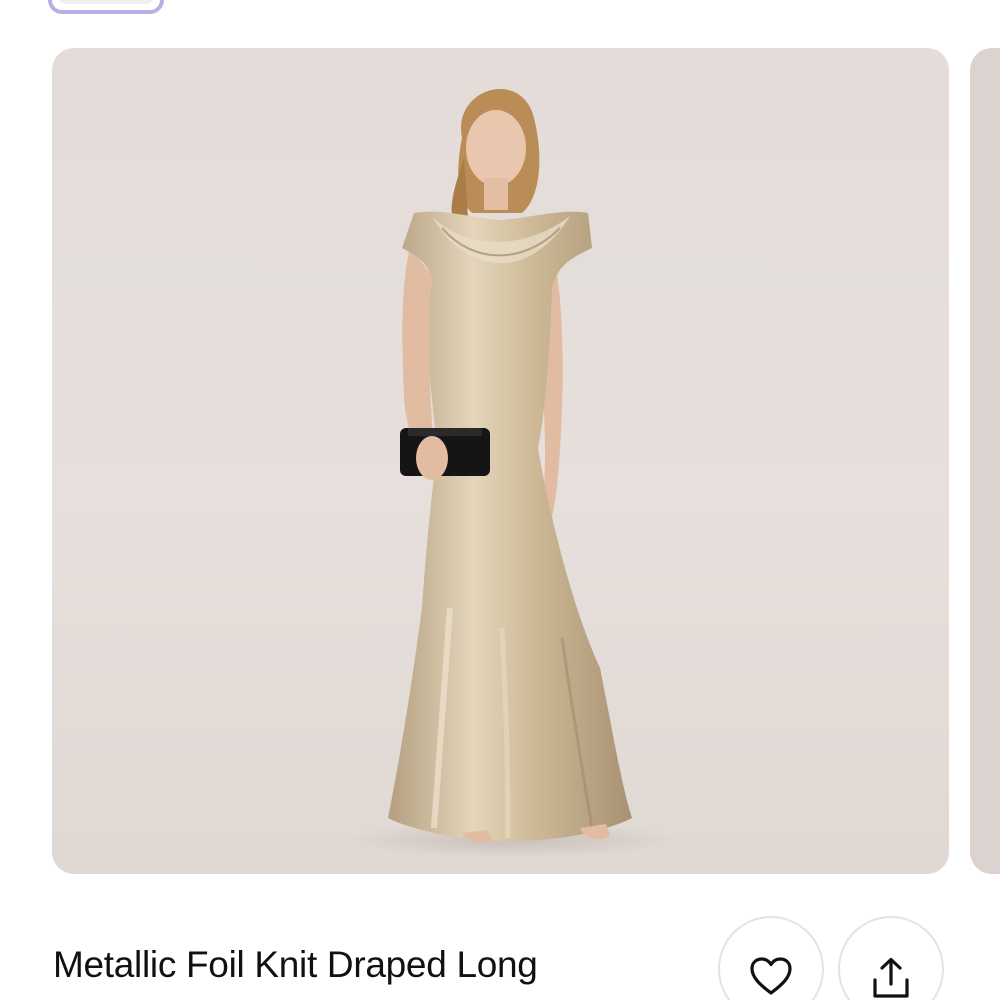 Image resolution: width=1000 pixels, height=1000 pixels. I want to click on share-button, so click(891, 958).